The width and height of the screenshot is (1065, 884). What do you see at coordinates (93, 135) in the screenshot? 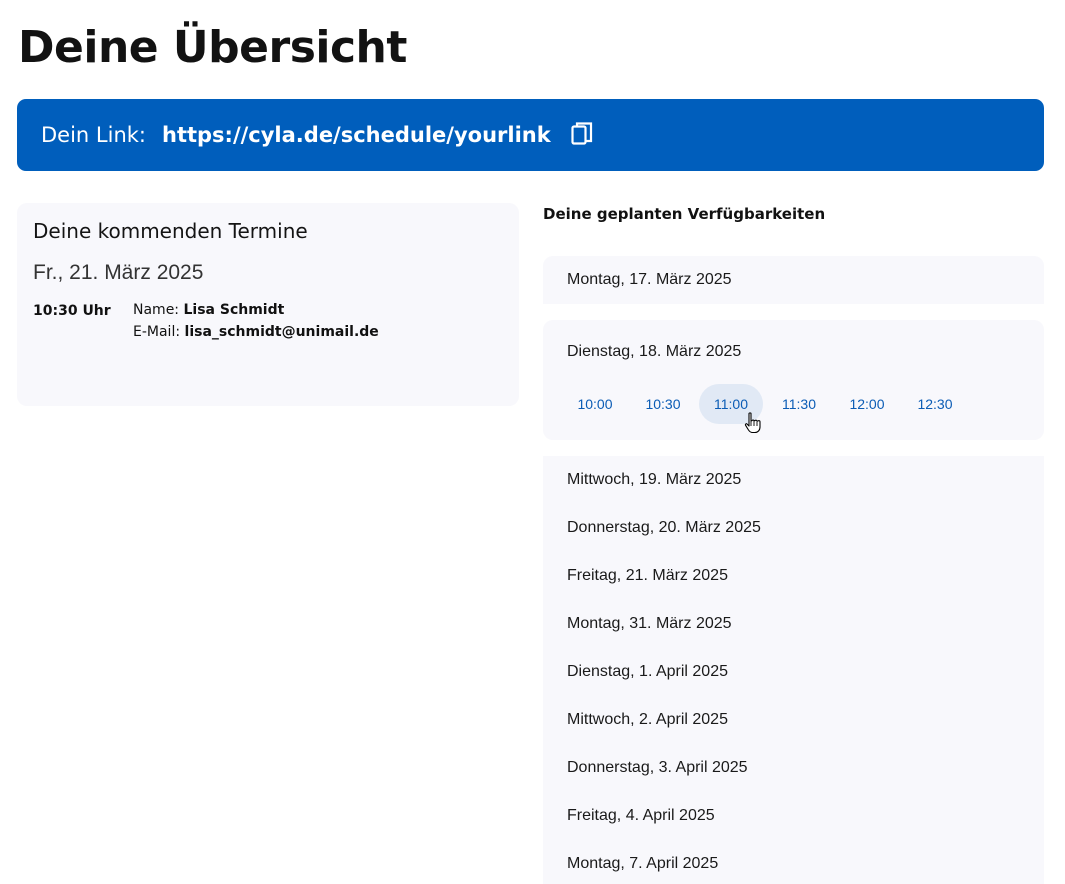
I see `link-label: Dein Link:` at bounding box center [93, 135].